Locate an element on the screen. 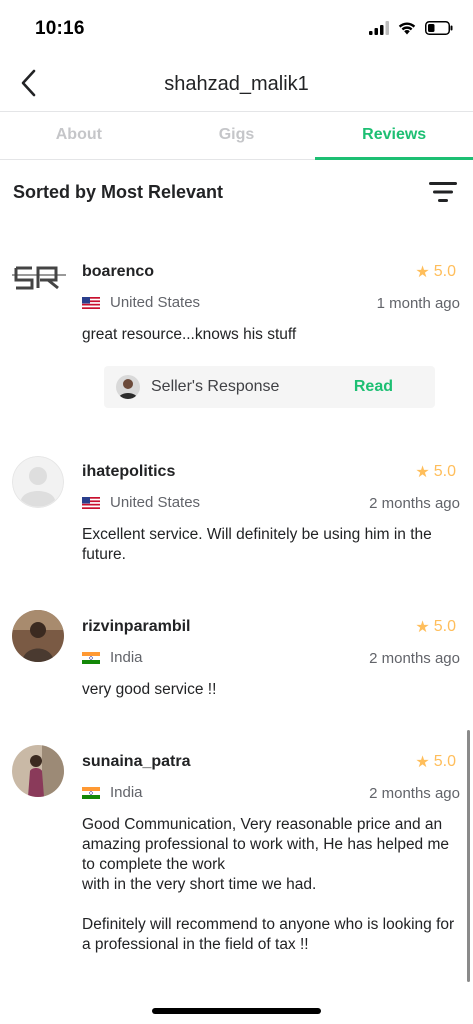 The image size is (473, 1024). review-username: sunaina_patra is located at coordinates (136, 762).